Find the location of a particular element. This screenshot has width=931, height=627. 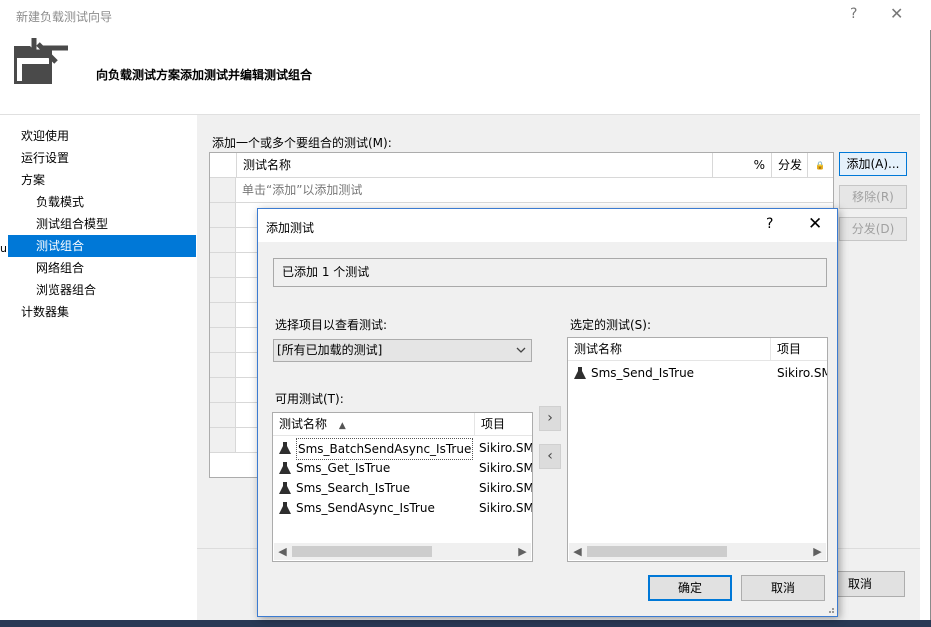

nav-item-welcome: 欢迎使用 is located at coordinates (102, 136).